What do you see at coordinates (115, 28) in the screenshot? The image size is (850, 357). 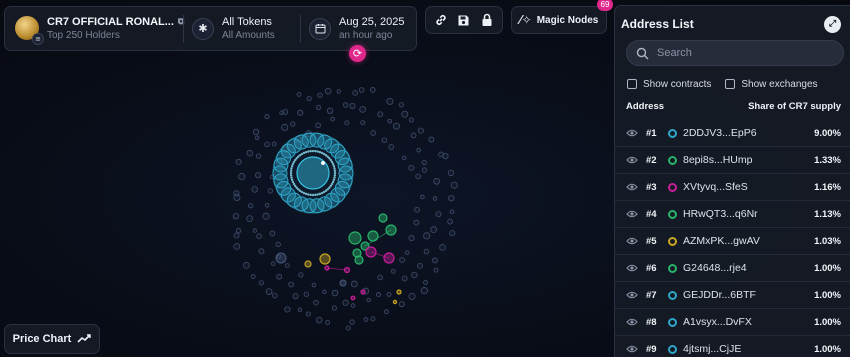 I see `token-info: CR7 OFFICIAL RONAL... ⧉ Top 250 Holders` at bounding box center [115, 28].